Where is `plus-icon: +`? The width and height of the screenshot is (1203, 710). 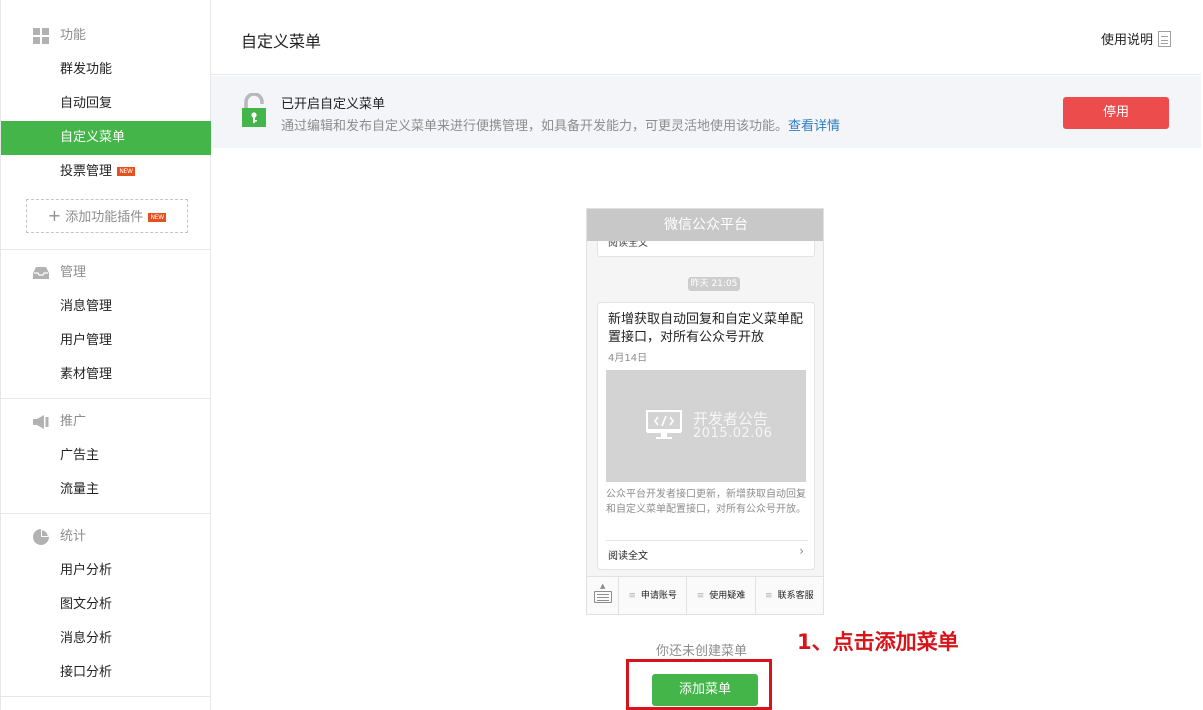 plus-icon: + is located at coordinates (54, 215).